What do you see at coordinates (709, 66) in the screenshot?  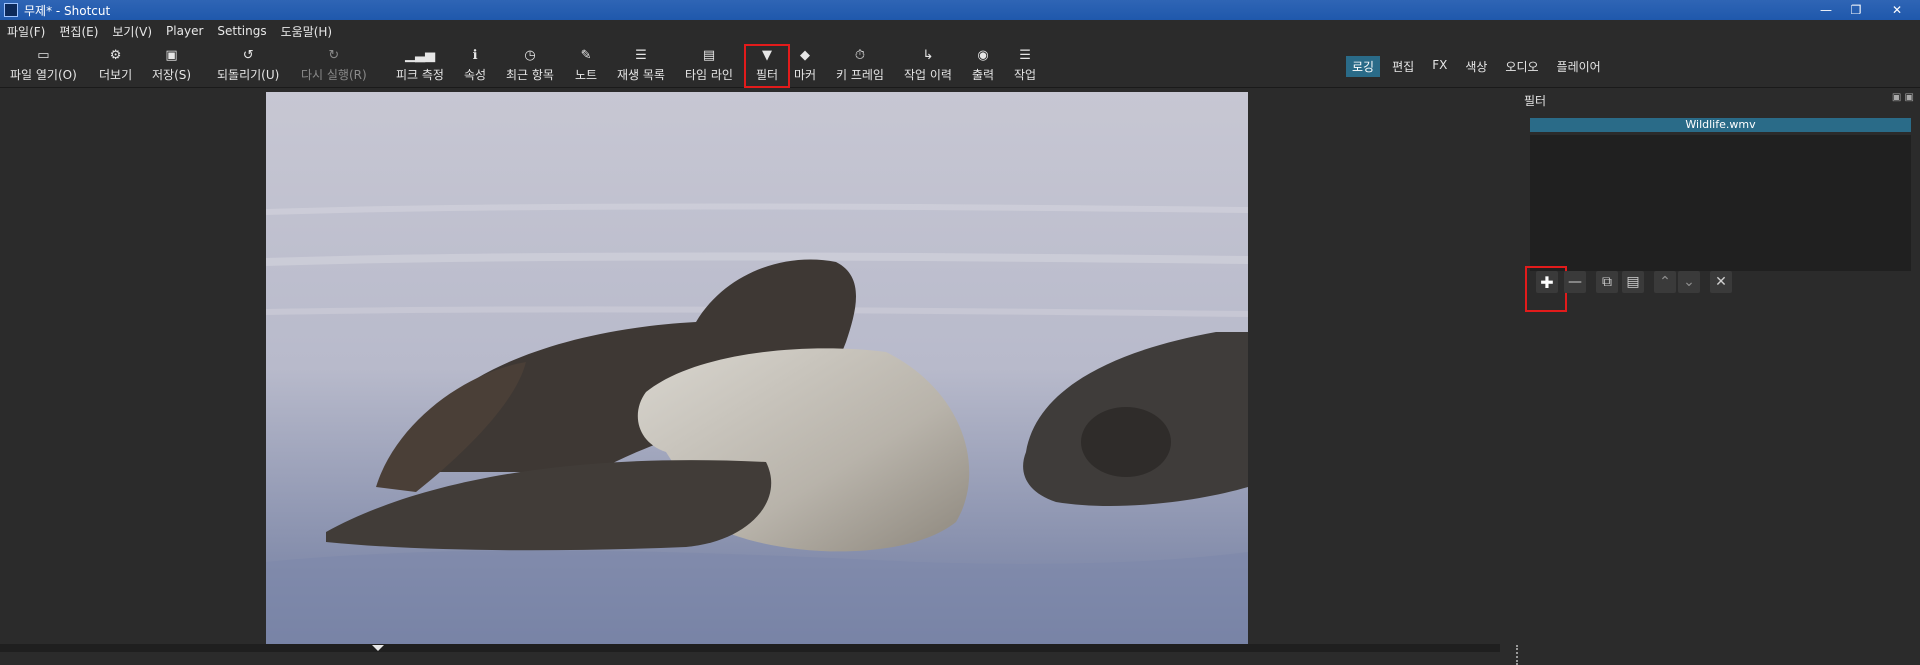 I see `timeline-button: ▤ 타임 라인` at bounding box center [709, 66].